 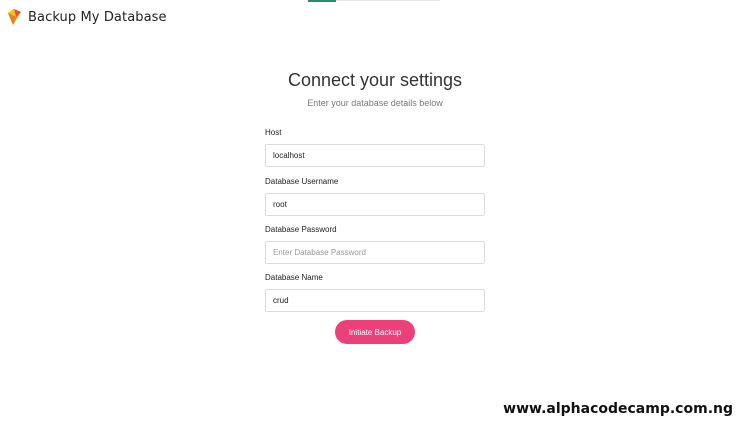 What do you see at coordinates (322, 1) in the screenshot?
I see `top-accent-bar` at bounding box center [322, 1].